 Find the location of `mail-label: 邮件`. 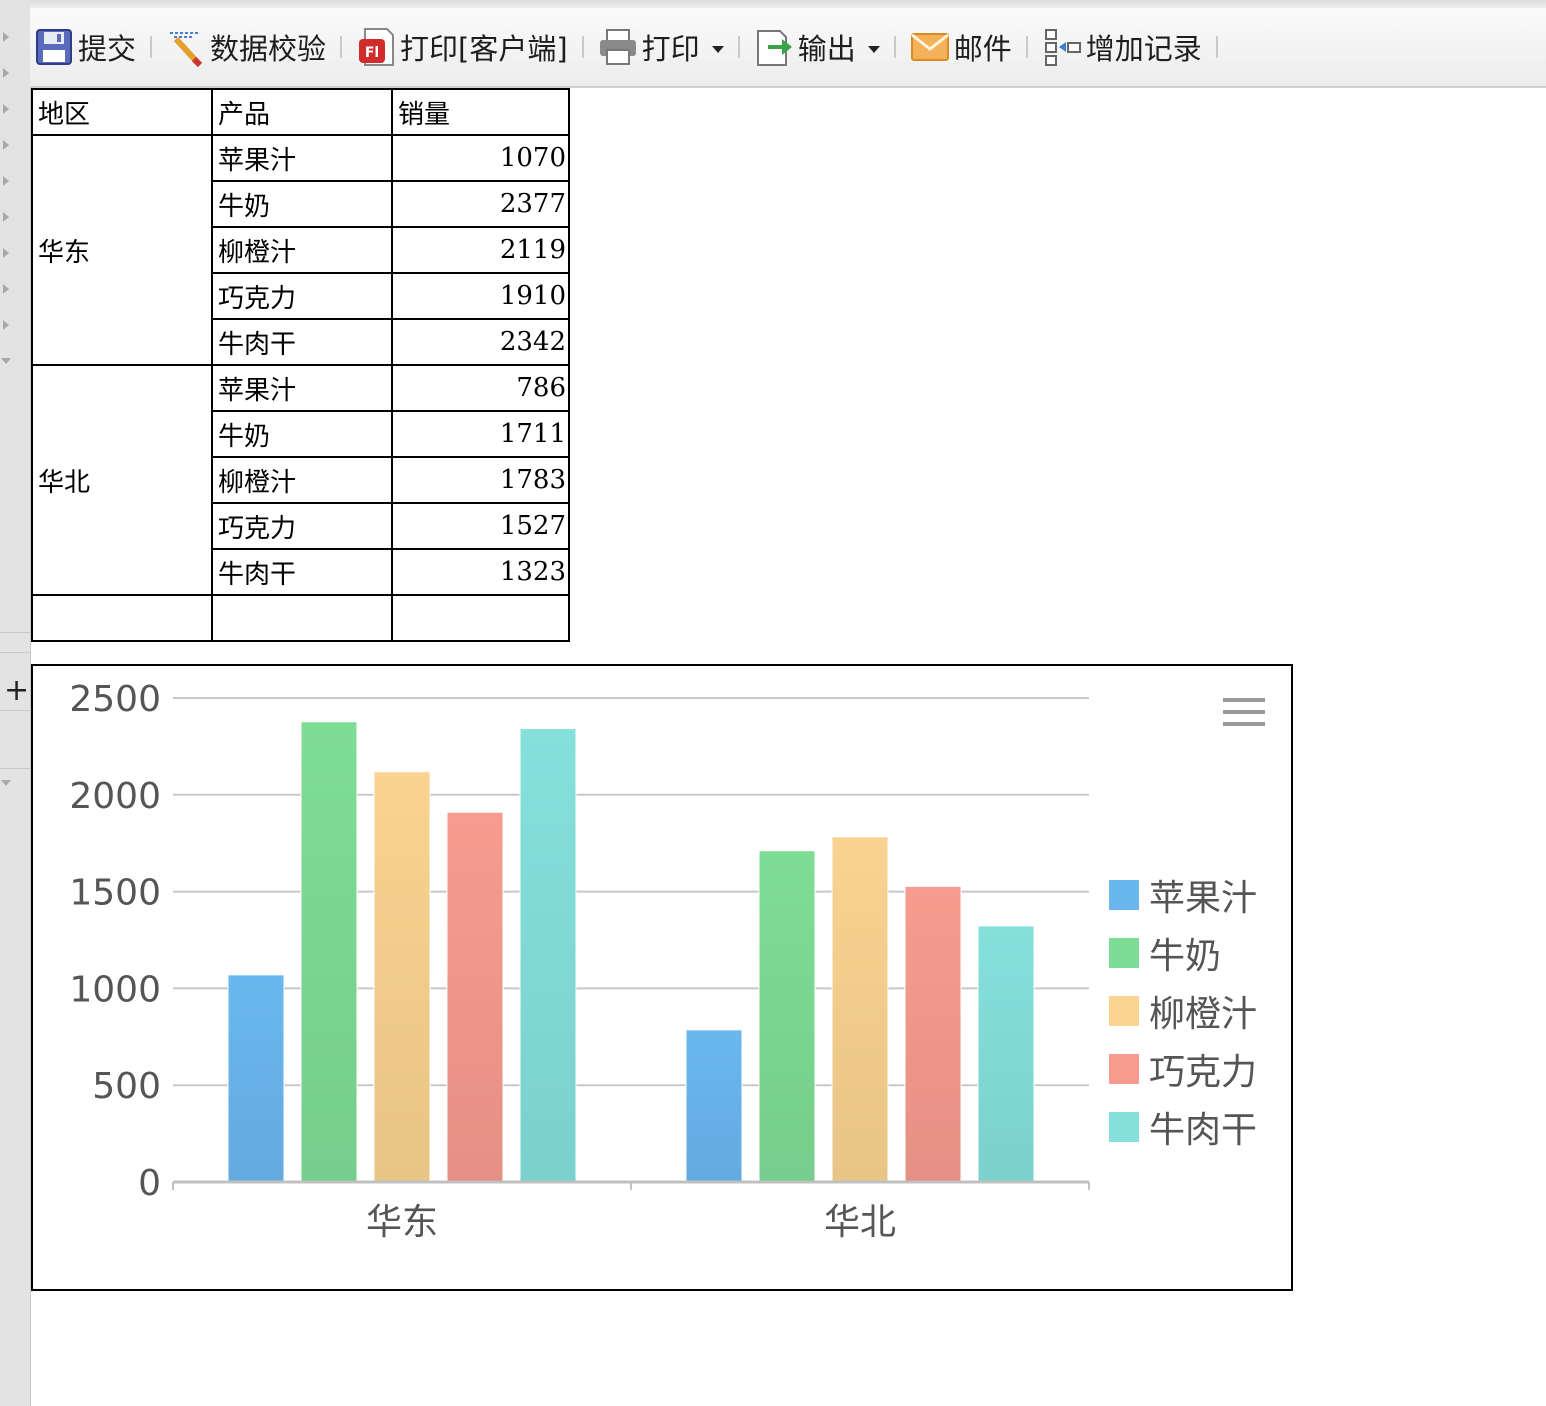

mail-label: 邮件 is located at coordinates (982, 49).